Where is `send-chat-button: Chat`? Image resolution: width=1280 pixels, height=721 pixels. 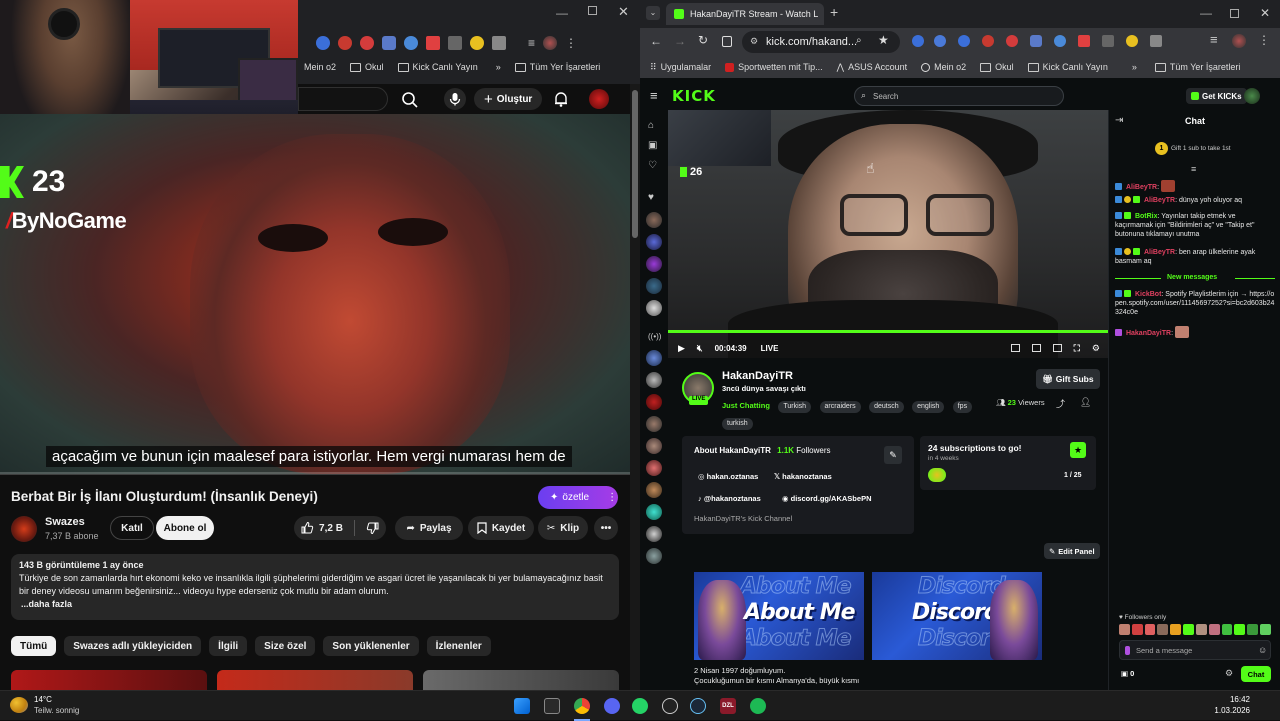
send-chat-button: Chat is located at coordinates (1256, 674).